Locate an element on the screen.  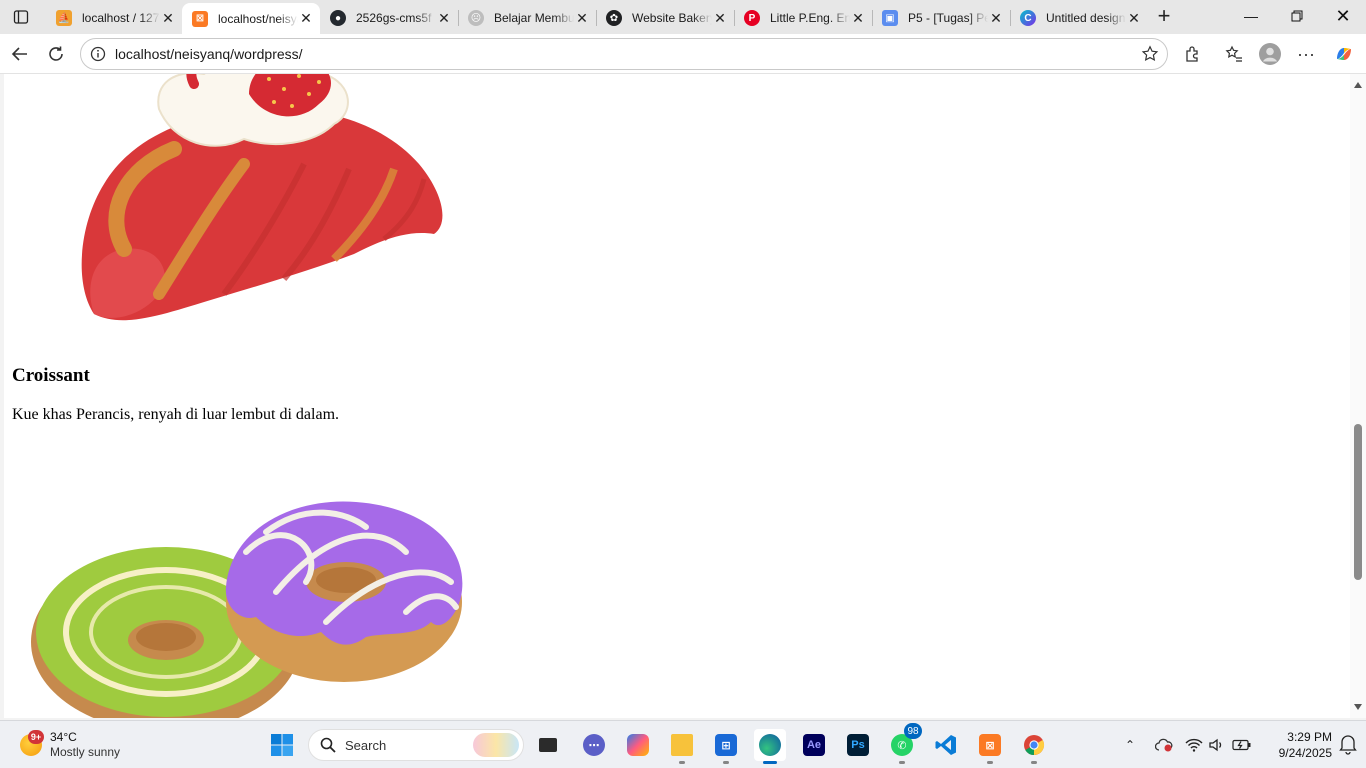
tab-belajar: ☹ Belajar Membuat ✕ is located at coordinates (527, 18).